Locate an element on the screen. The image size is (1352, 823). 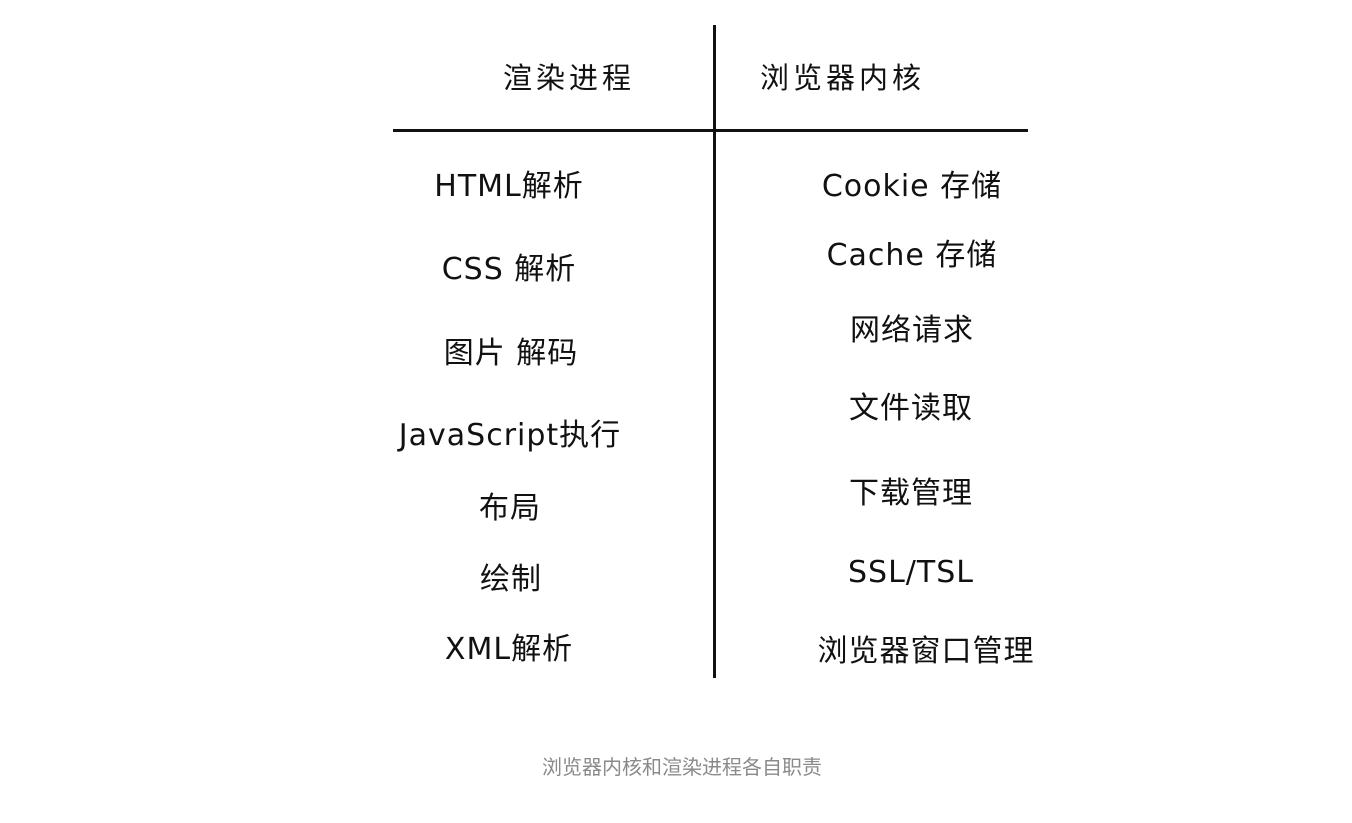
right-item-cache-storage: Cache 存储 is located at coordinates (912, 255).